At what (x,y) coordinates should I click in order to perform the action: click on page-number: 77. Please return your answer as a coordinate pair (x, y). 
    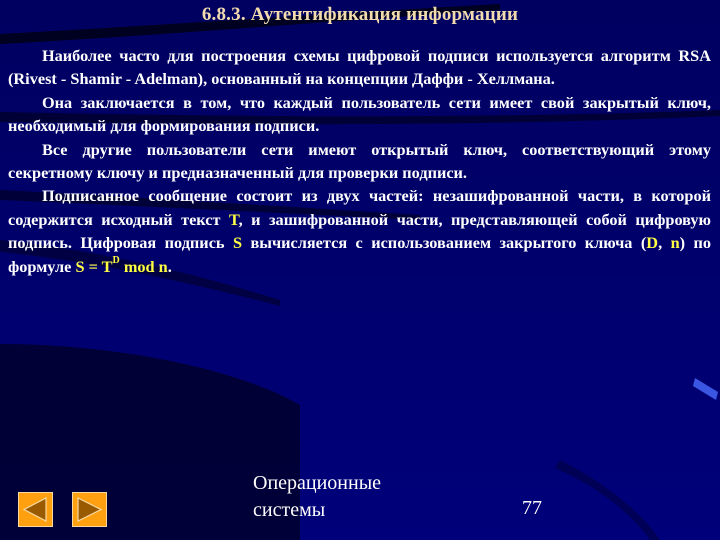
    Looking at the image, I should click on (532, 508).